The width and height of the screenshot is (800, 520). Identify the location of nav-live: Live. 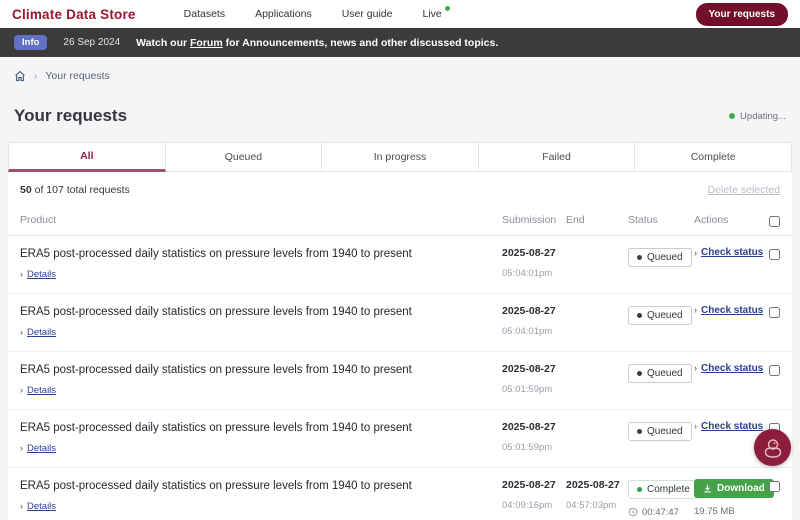
(436, 13).